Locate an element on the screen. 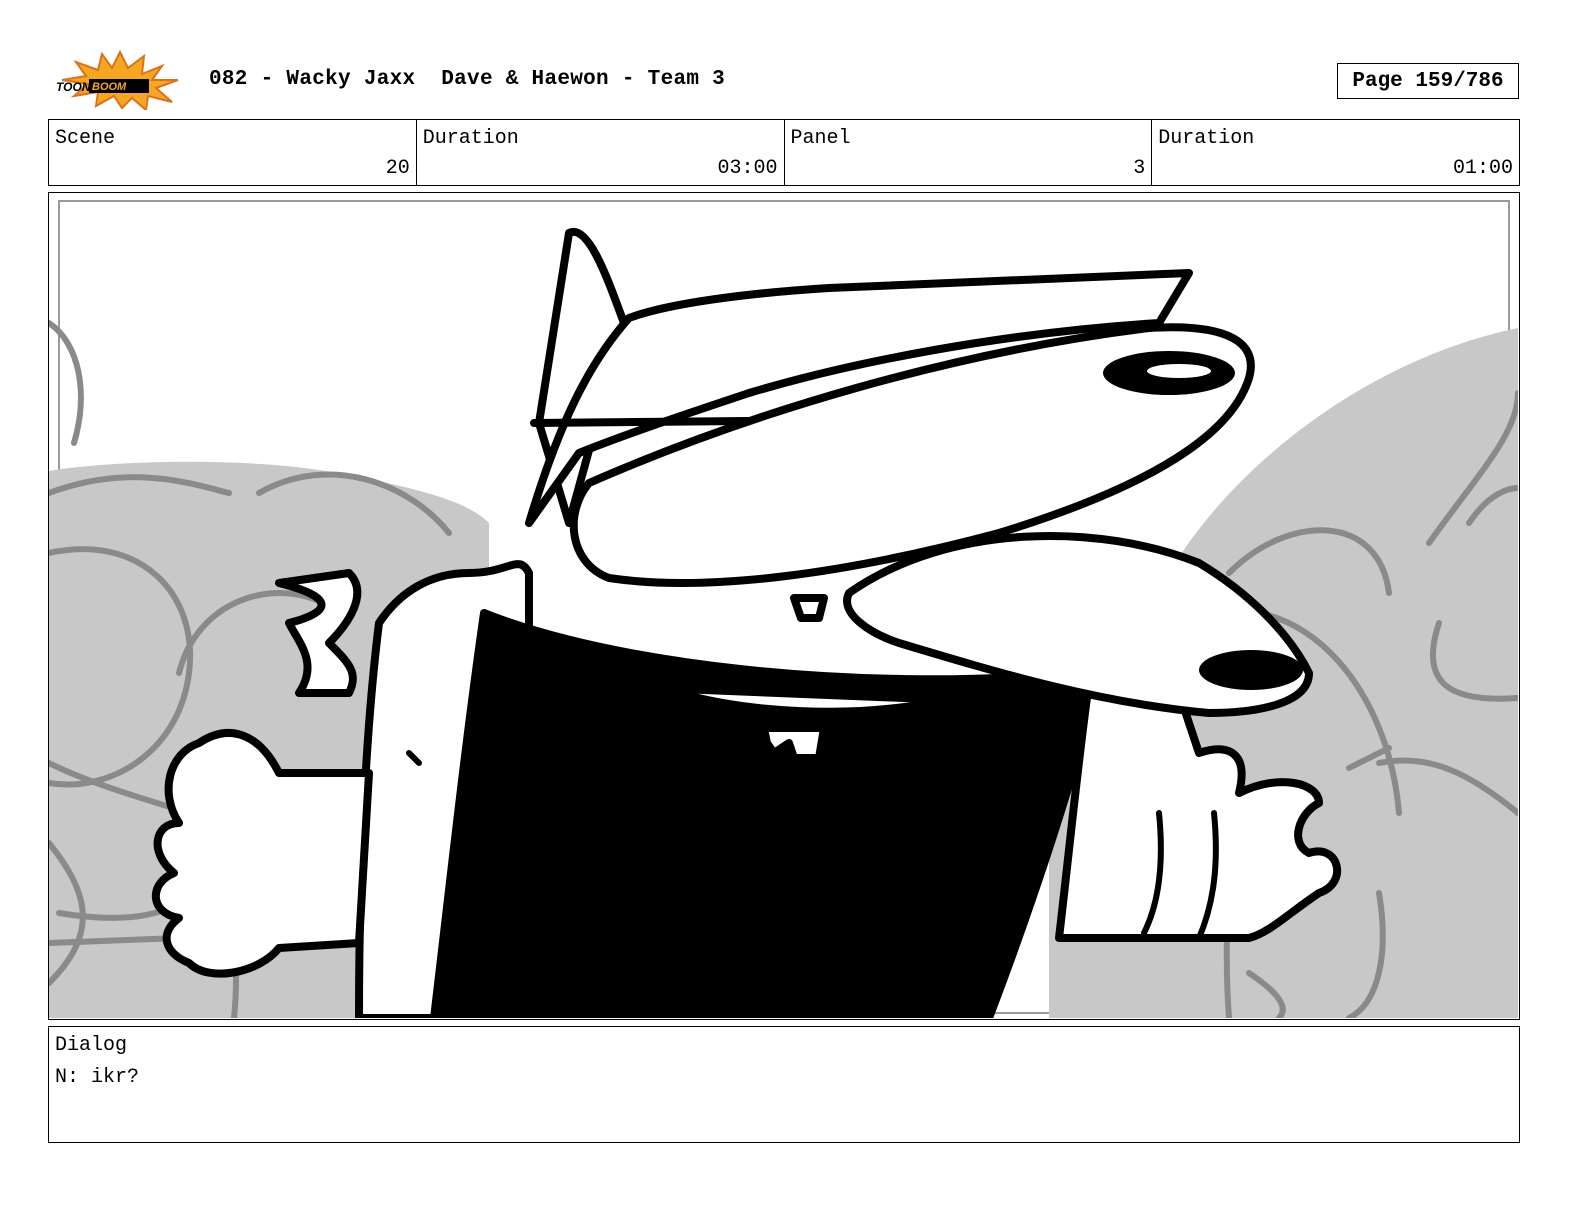 The height and width of the screenshot is (1225, 1582). character-left-arm is located at coordinates (262, 853).